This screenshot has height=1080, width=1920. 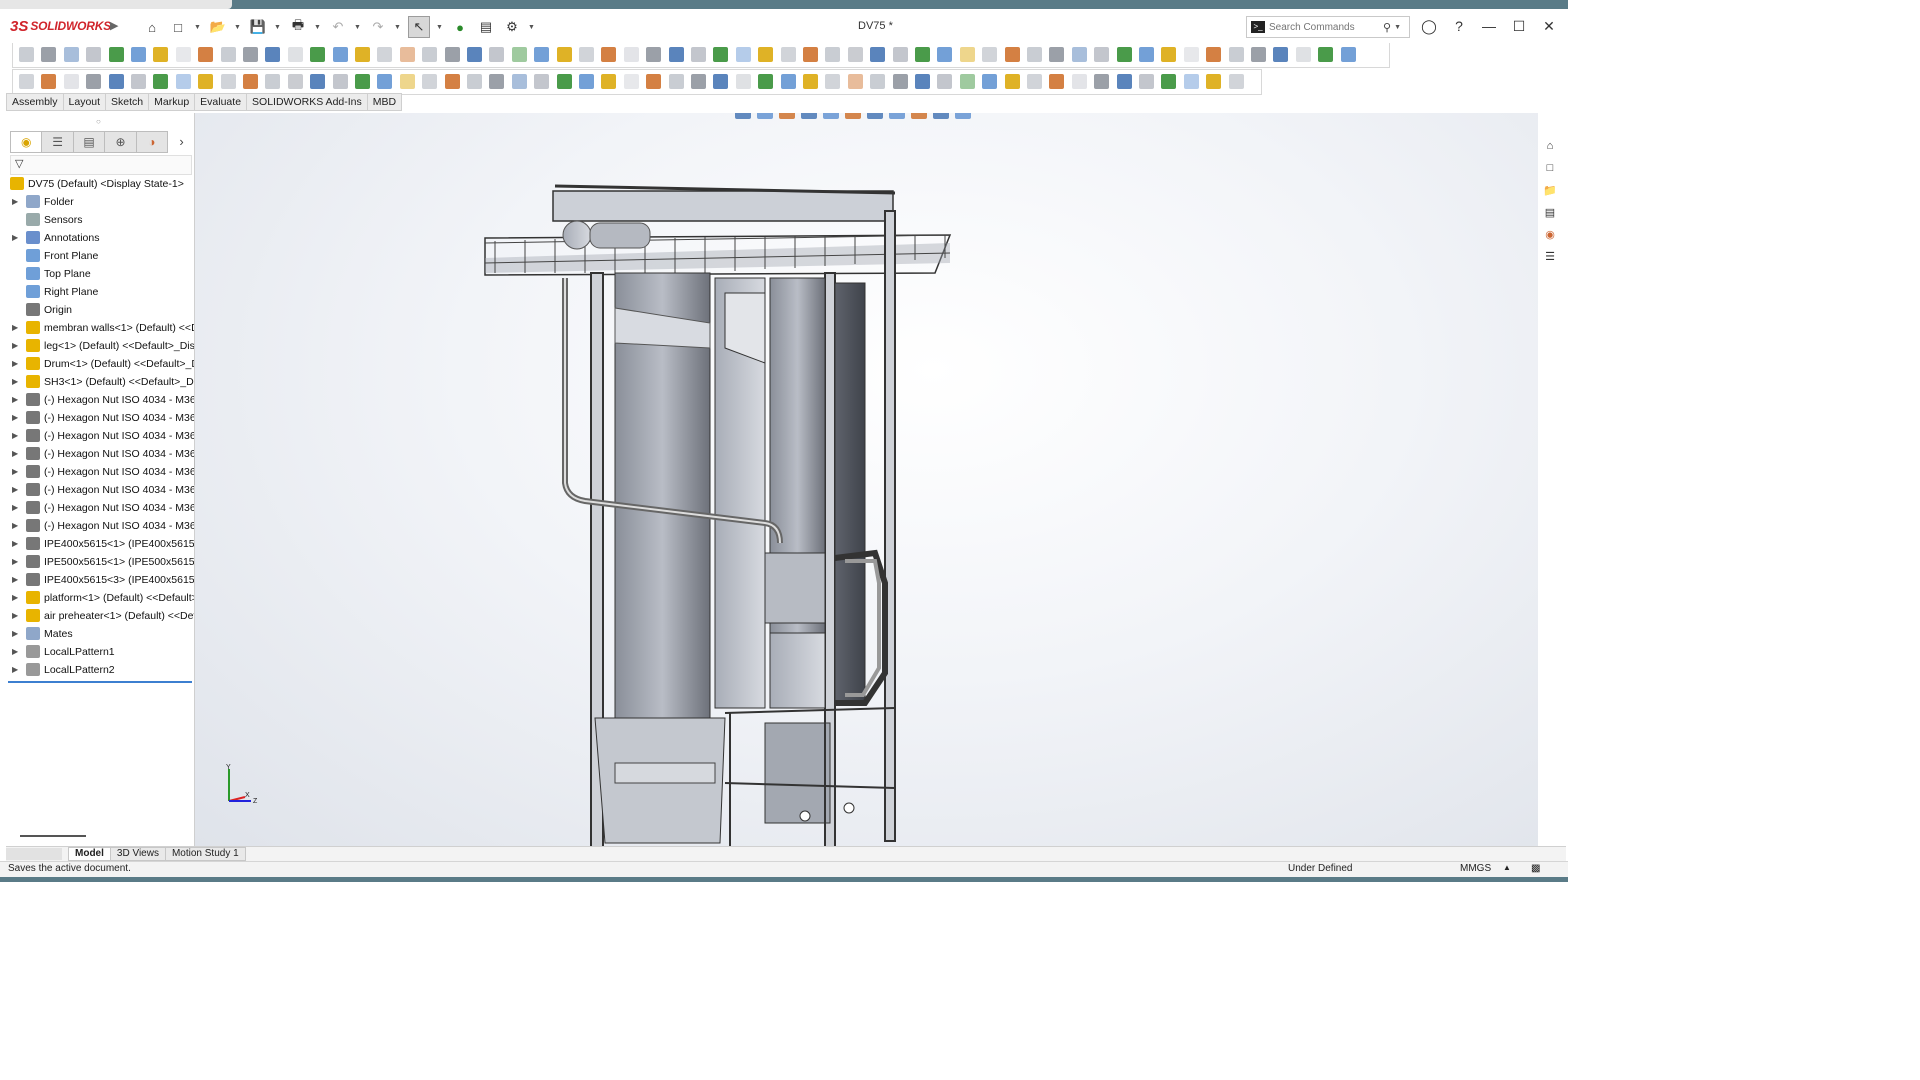 What do you see at coordinates (1519, 26) in the screenshot?
I see `maximize-icon: ☐` at bounding box center [1519, 26].